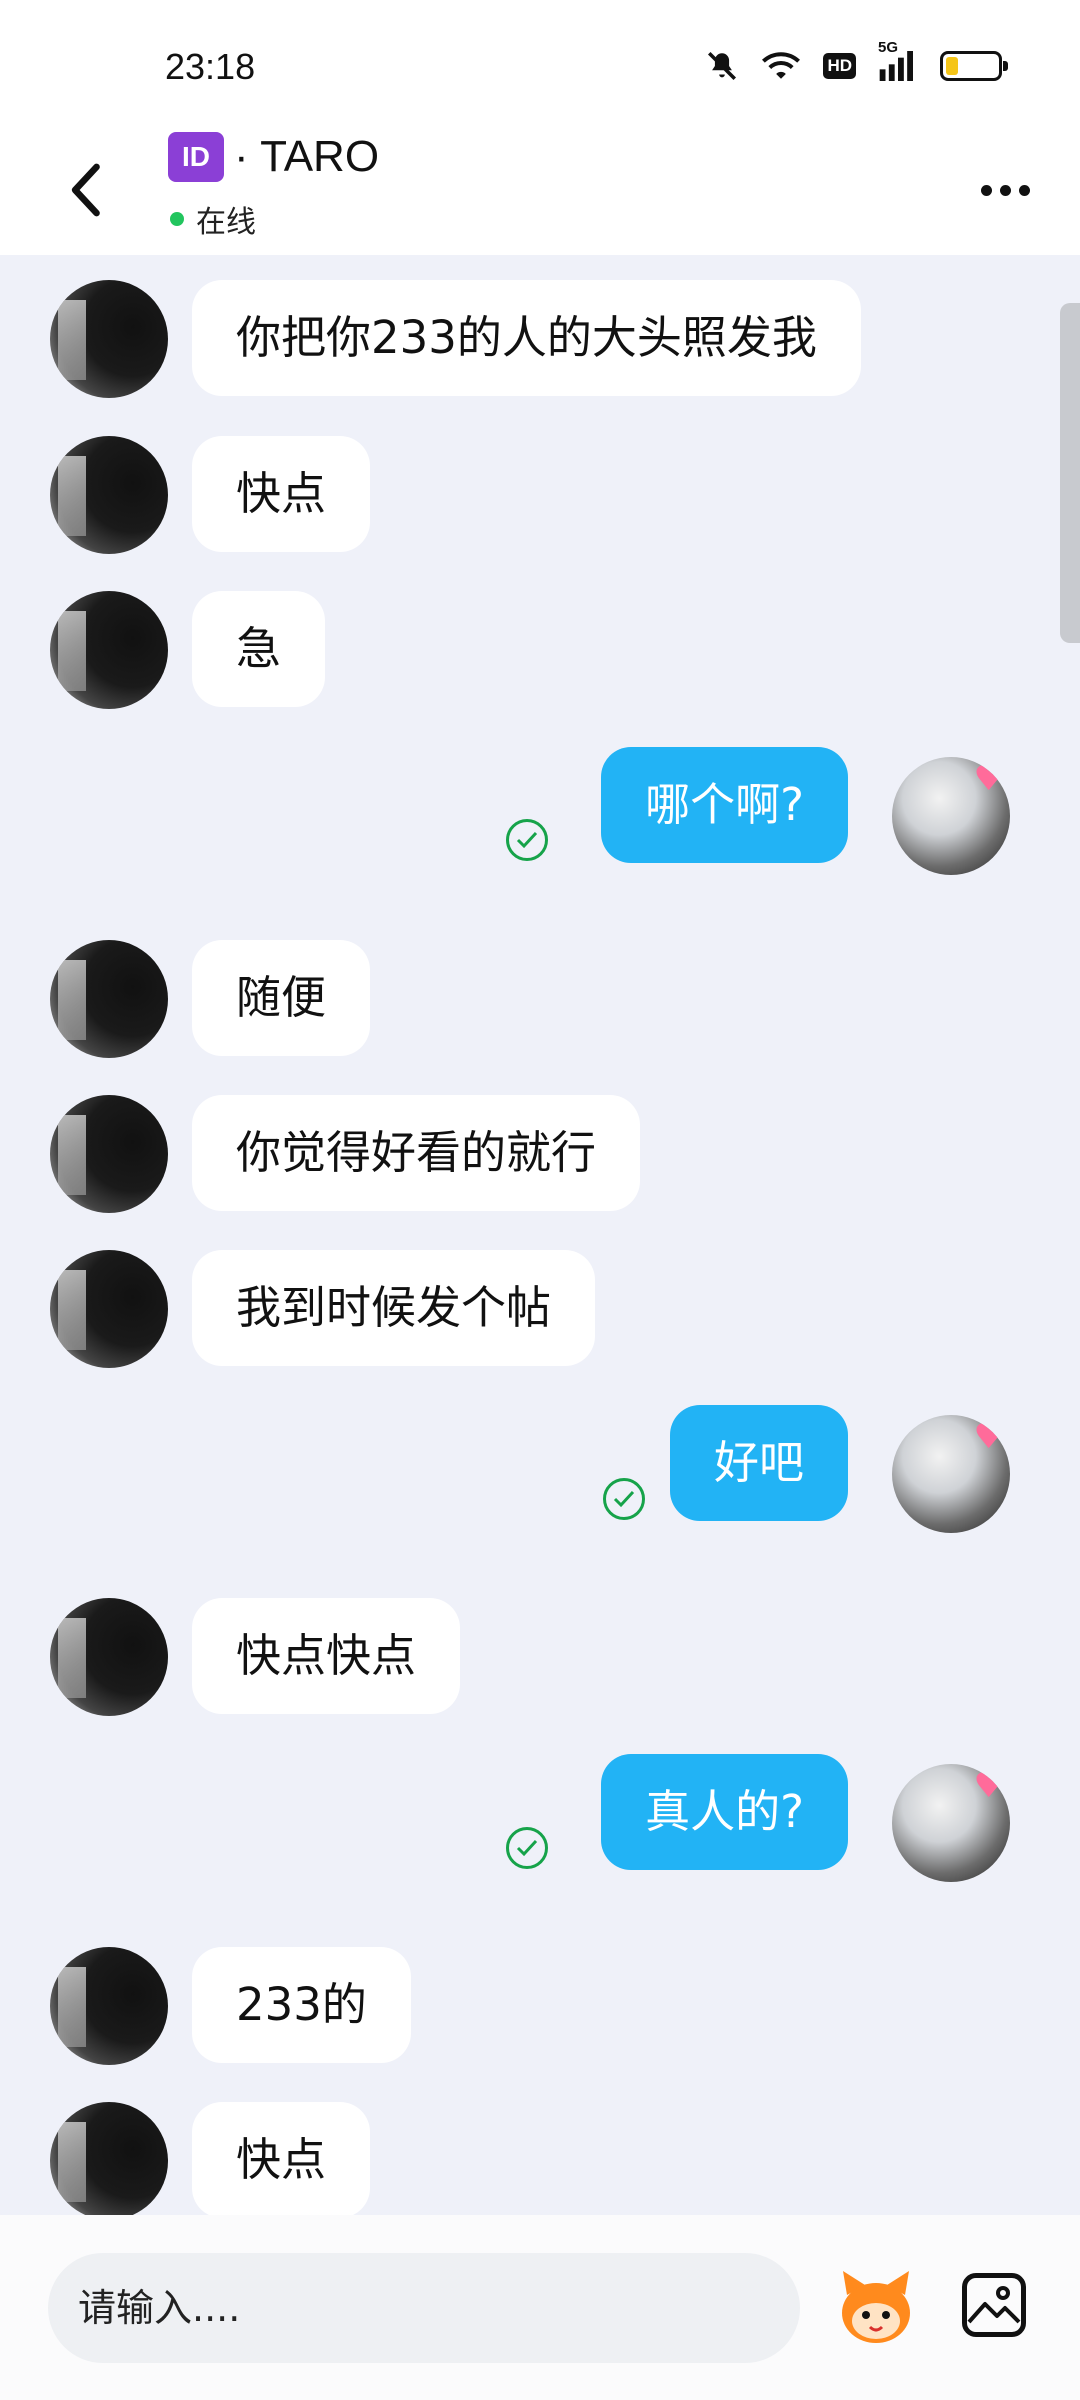  I want to click on status-icons: HD 5G, so click(856, 62).